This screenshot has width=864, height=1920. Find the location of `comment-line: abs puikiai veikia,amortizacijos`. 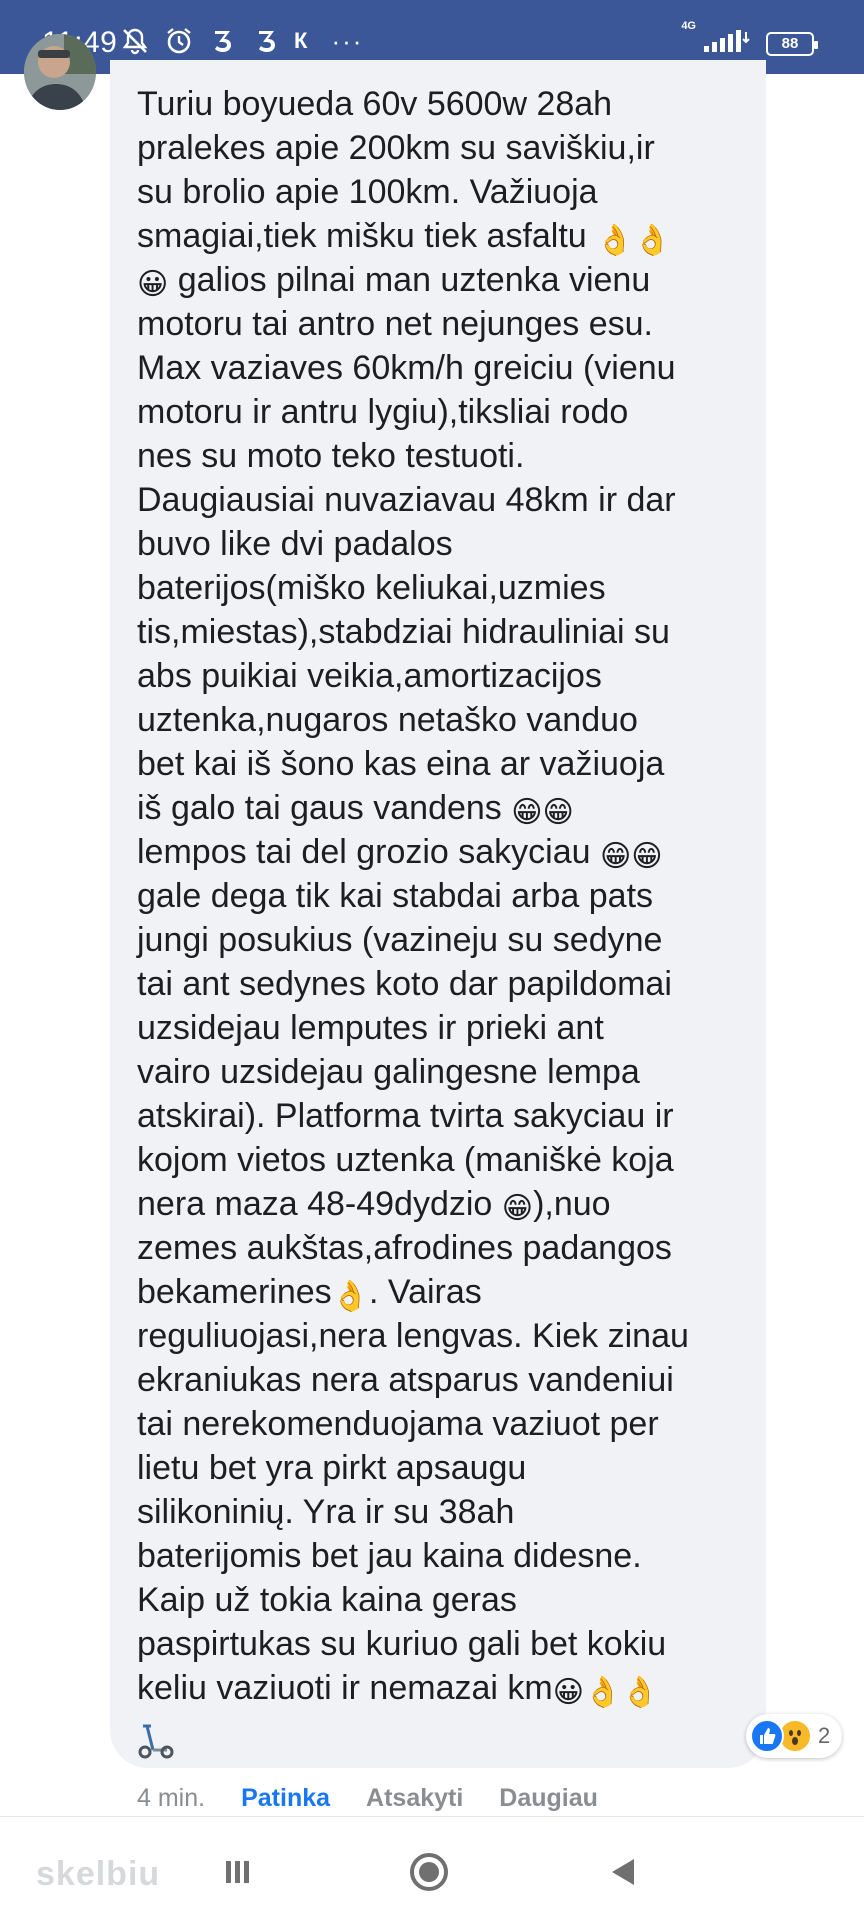

comment-line: abs puikiai veikia,amortizacijos is located at coordinates (369, 676).